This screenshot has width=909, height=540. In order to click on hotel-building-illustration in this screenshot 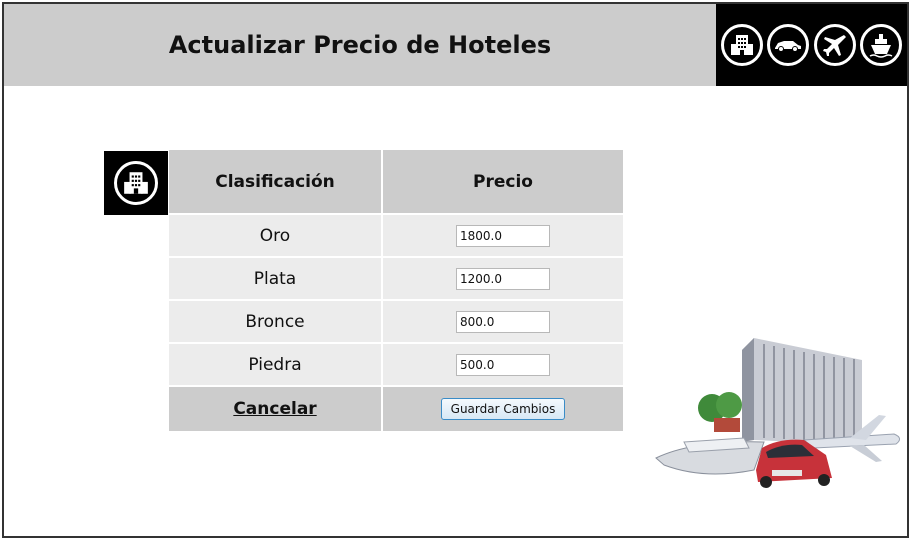, I will do `click(802, 391)`.